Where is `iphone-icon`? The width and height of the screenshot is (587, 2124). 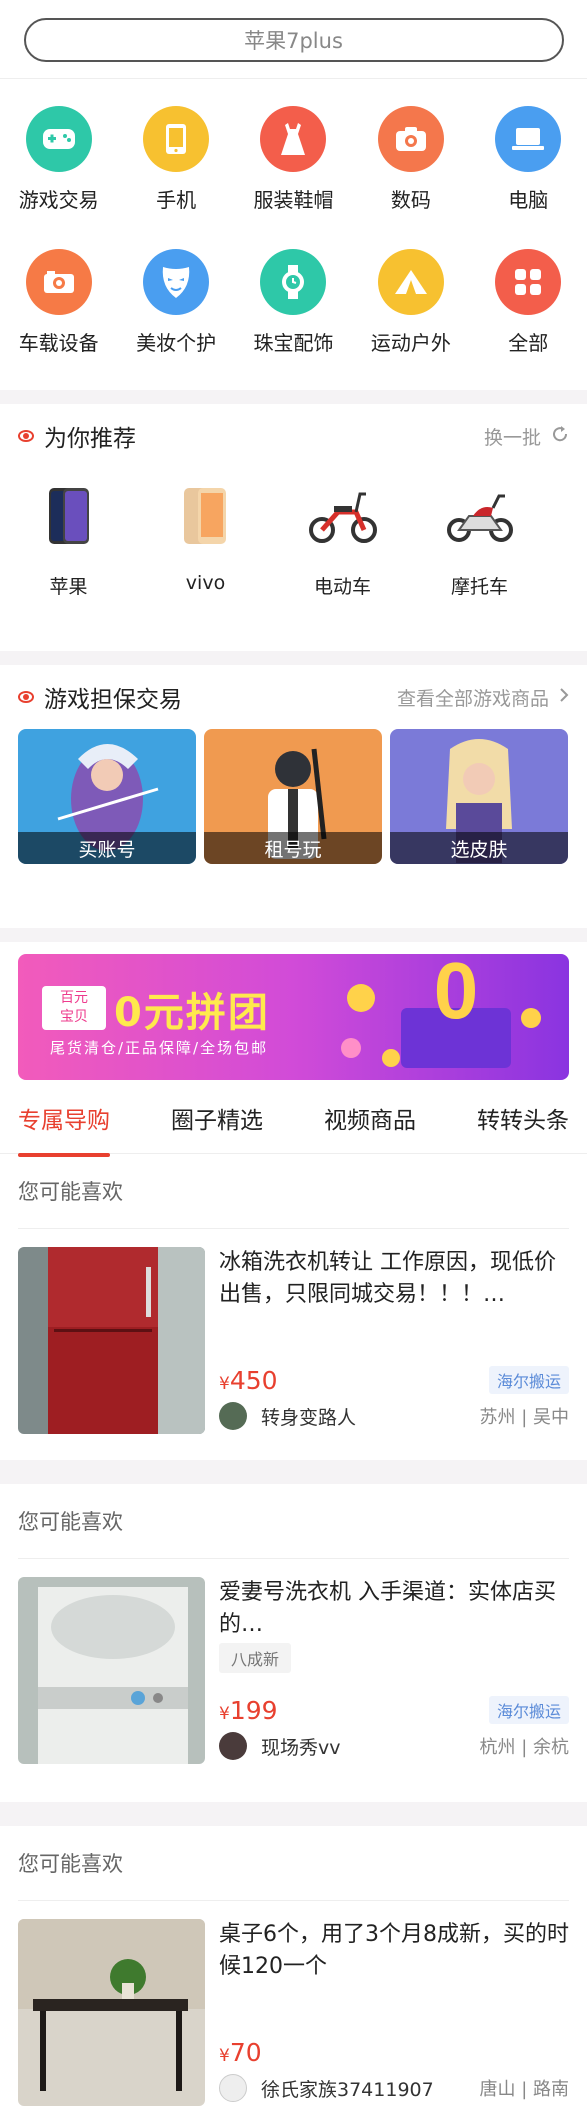
iphone-icon is located at coordinates (69, 516).